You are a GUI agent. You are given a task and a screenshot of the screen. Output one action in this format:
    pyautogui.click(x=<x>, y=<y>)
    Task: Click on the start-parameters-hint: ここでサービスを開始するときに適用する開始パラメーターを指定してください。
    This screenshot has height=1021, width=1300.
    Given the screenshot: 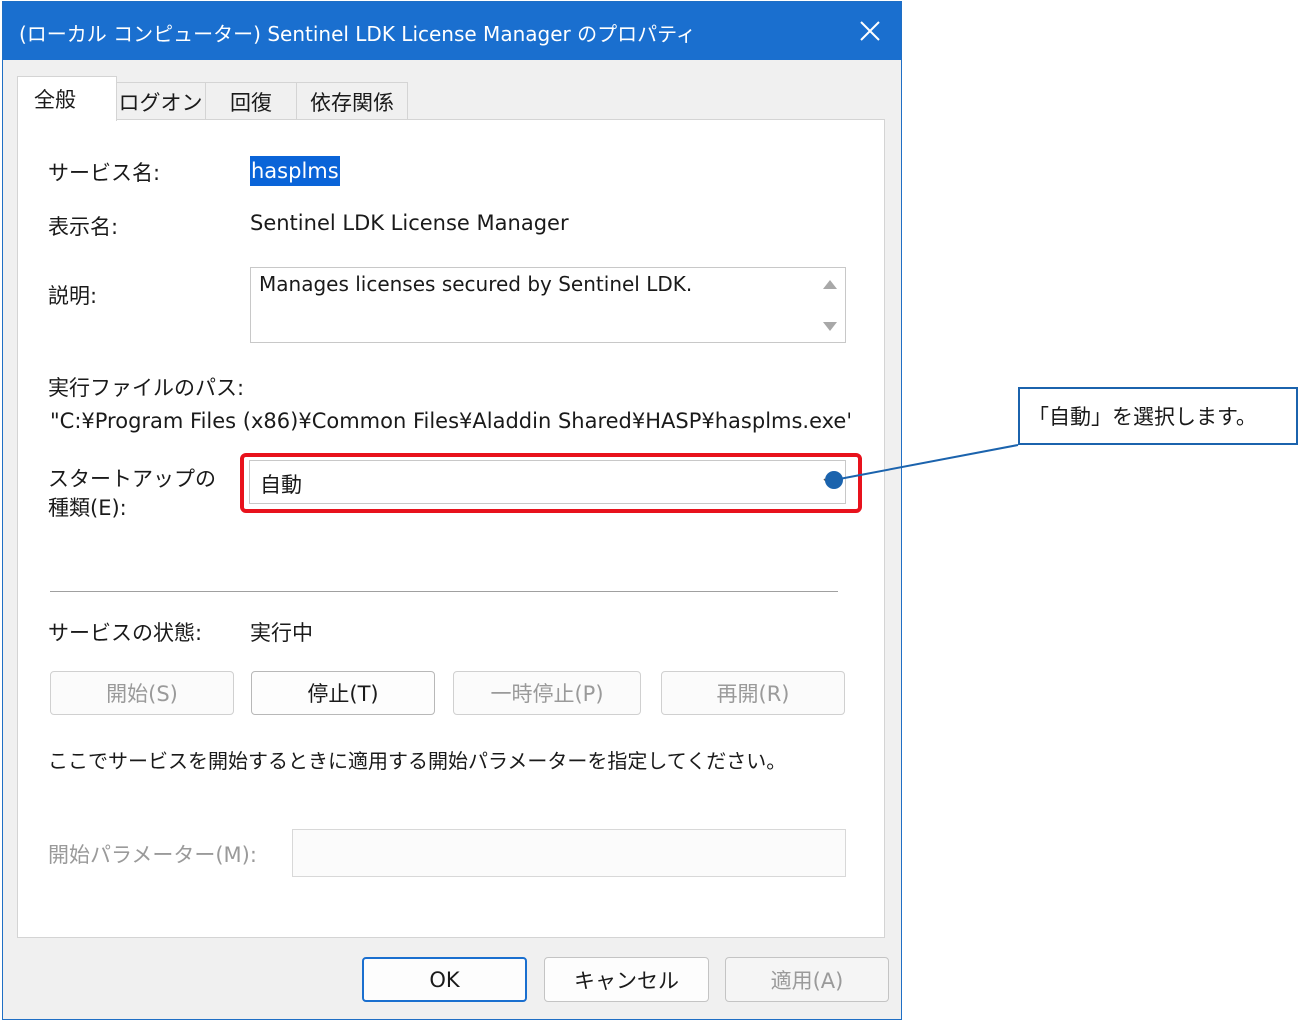 What is the action you would take?
    pyautogui.click(x=417, y=761)
    